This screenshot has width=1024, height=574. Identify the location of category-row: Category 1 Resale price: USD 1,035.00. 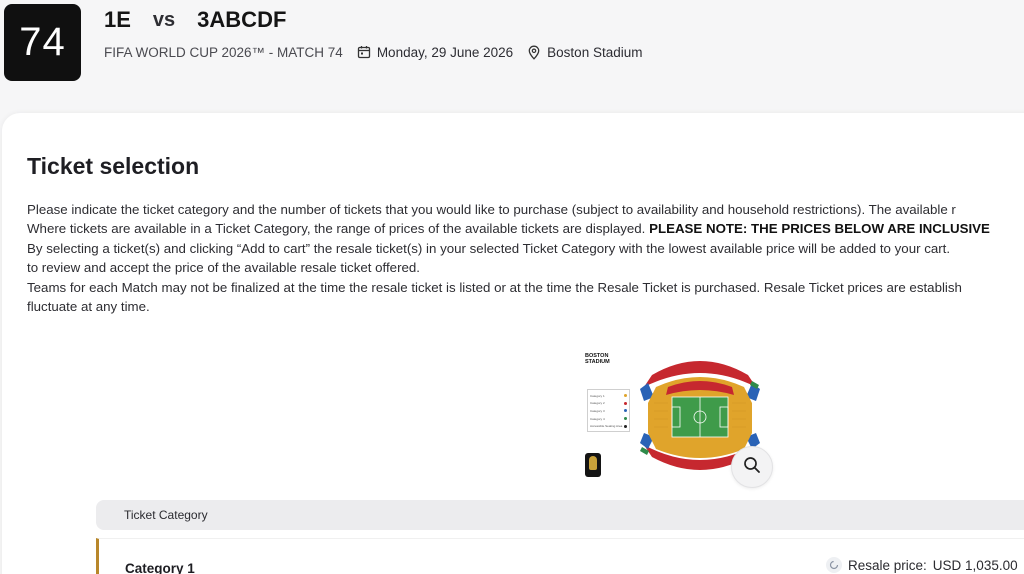
(560, 556).